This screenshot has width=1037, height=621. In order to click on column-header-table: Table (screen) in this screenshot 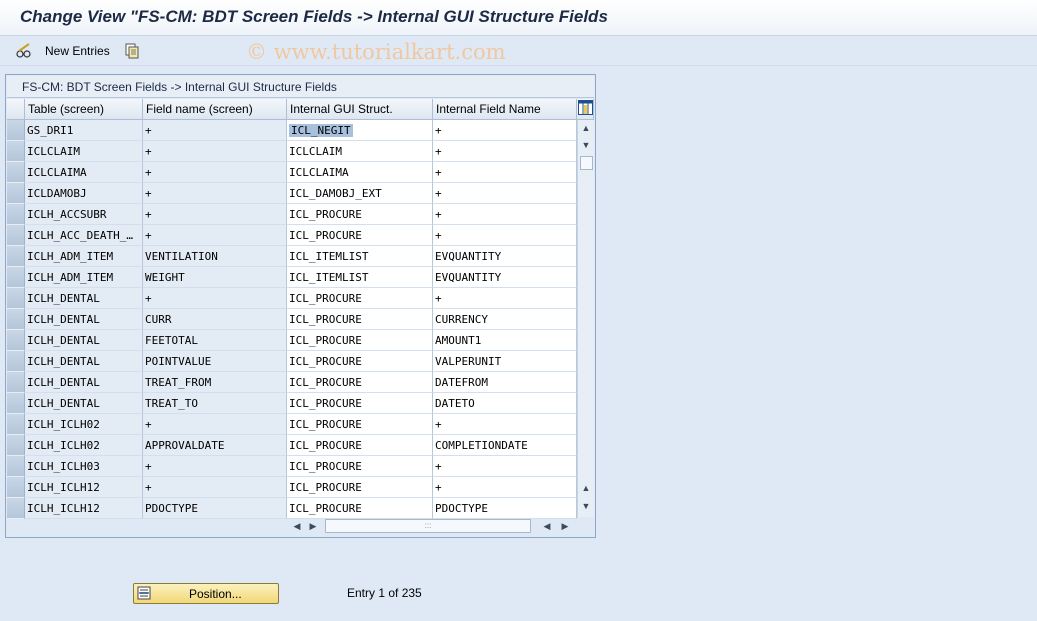, I will do `click(84, 109)`.